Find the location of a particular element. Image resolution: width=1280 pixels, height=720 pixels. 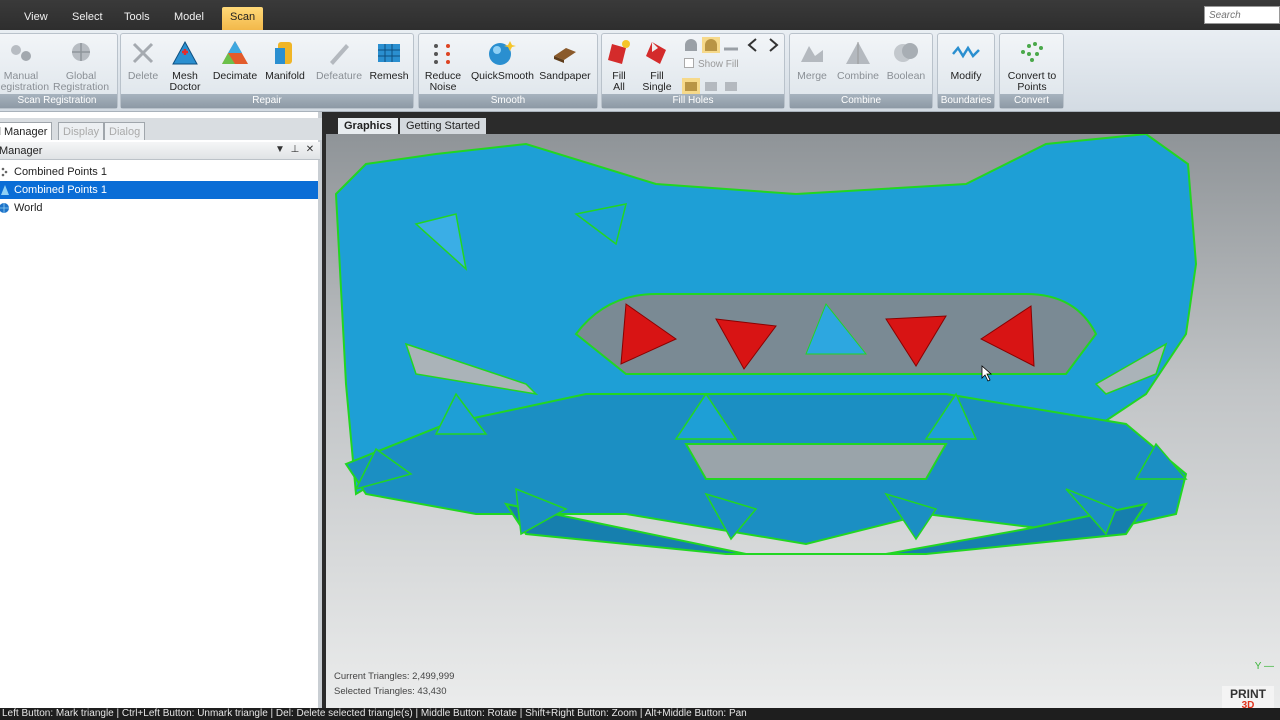

menu-view: View is located at coordinates (36, 17).